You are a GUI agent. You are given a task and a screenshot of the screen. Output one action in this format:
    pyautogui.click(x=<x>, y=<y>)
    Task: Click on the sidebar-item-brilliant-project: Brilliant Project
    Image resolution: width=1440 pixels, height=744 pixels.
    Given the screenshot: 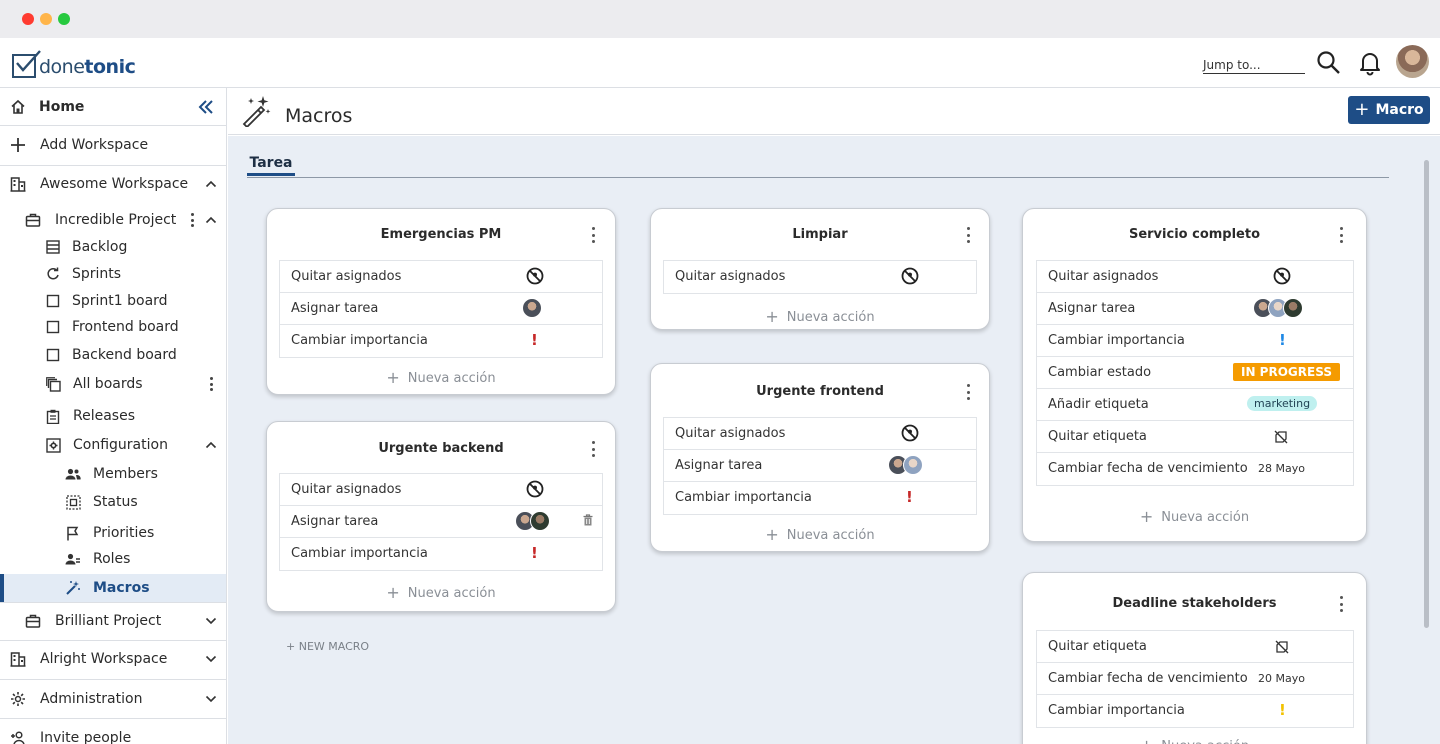 What is the action you would take?
    pyautogui.click(x=113, y=621)
    